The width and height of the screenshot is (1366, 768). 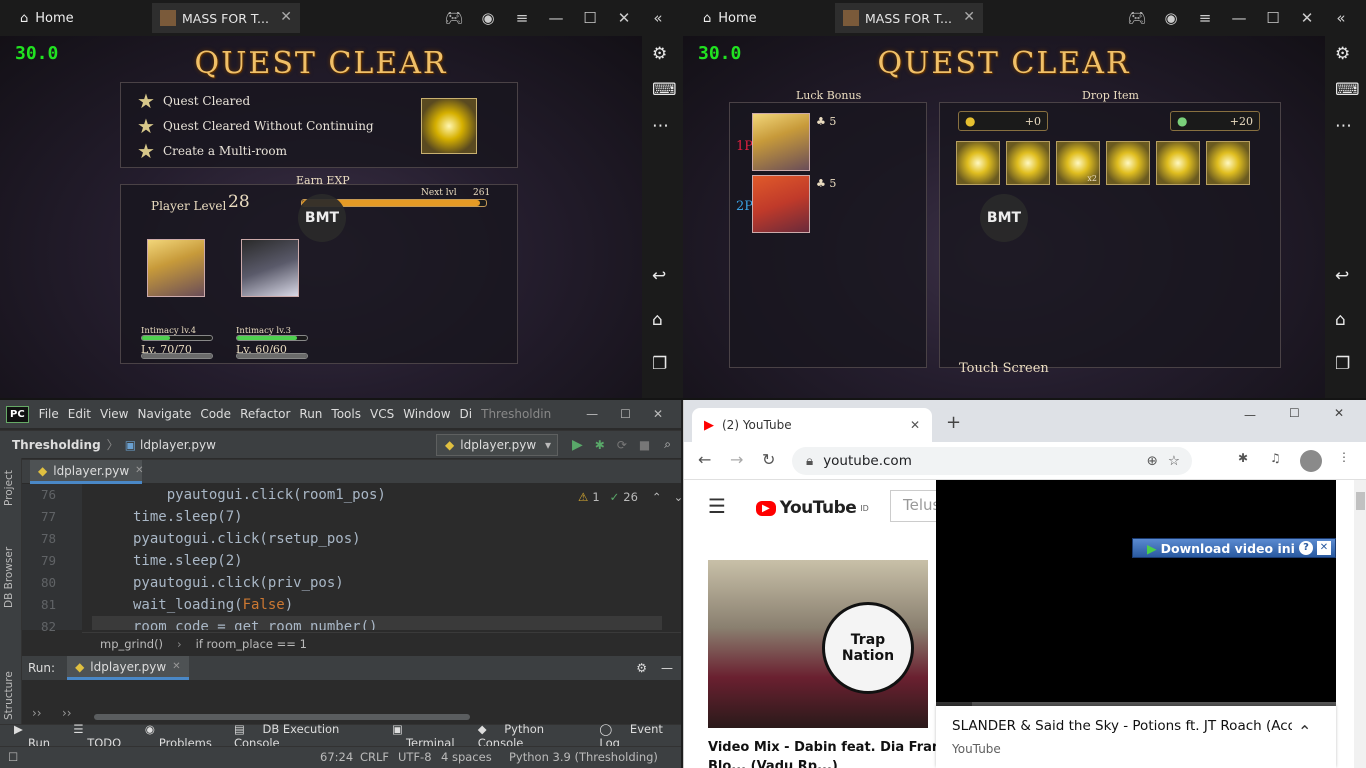 What do you see at coordinates (953, 422) in the screenshot?
I see `new-tab-icon: +` at bounding box center [953, 422].